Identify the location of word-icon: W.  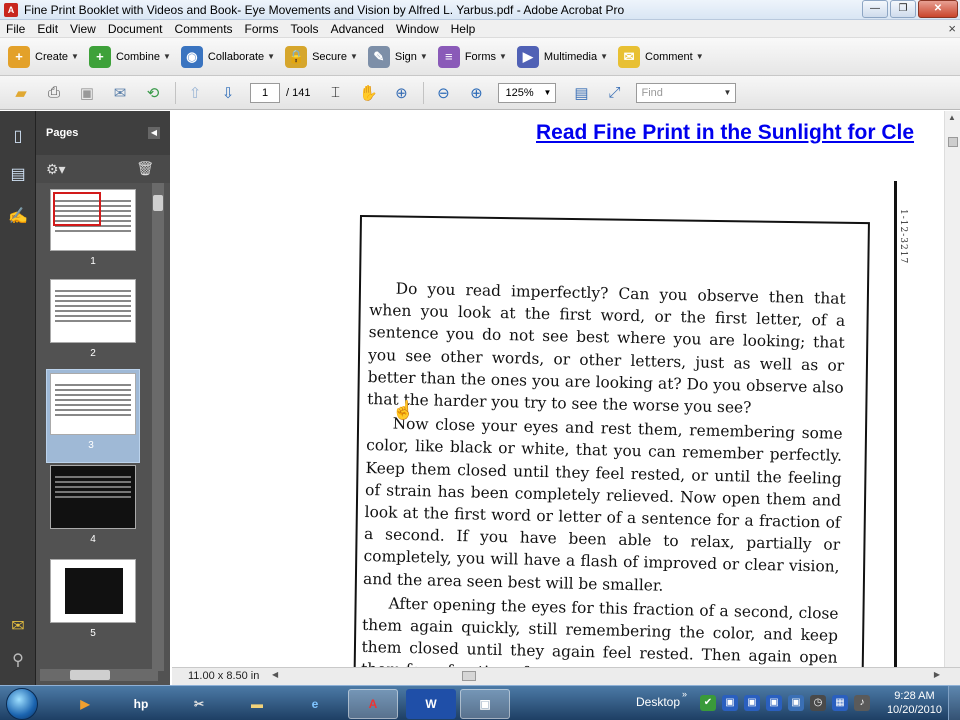
(431, 704).